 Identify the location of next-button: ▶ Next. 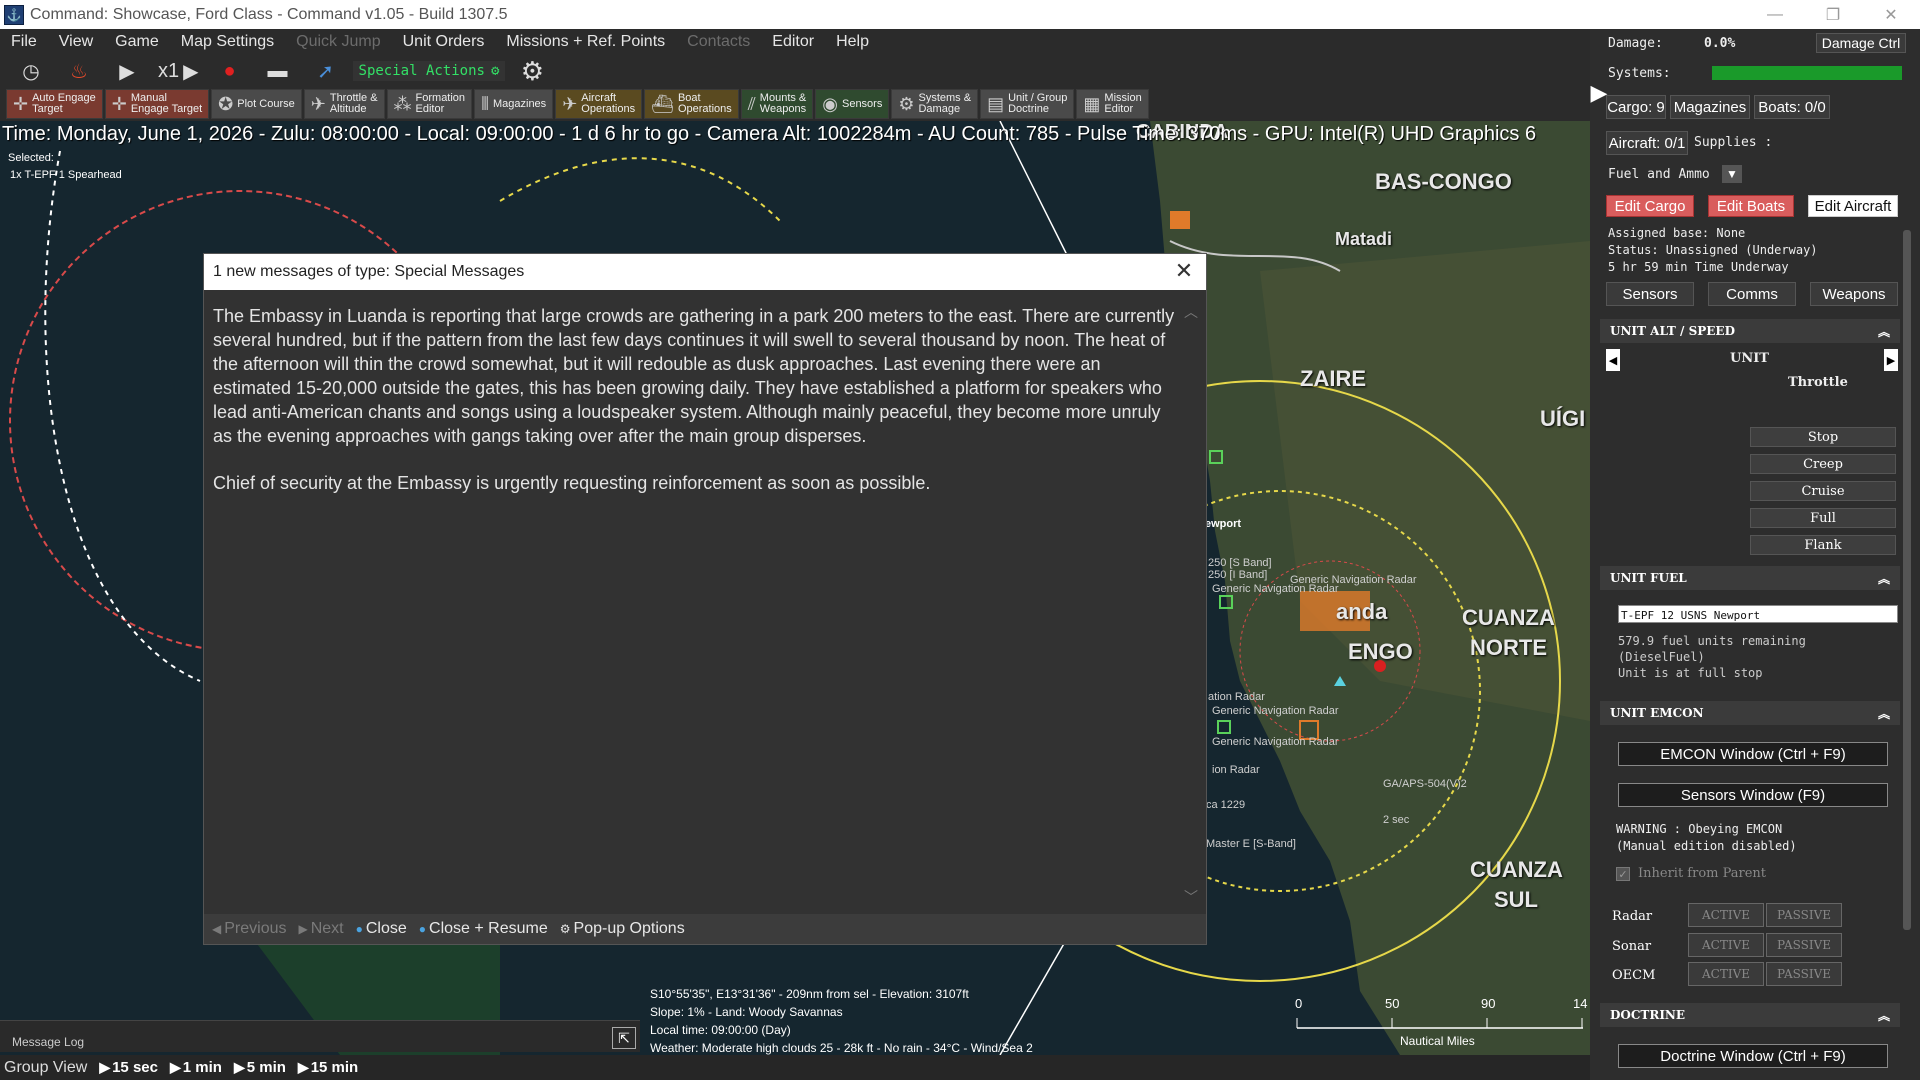
(320, 929).